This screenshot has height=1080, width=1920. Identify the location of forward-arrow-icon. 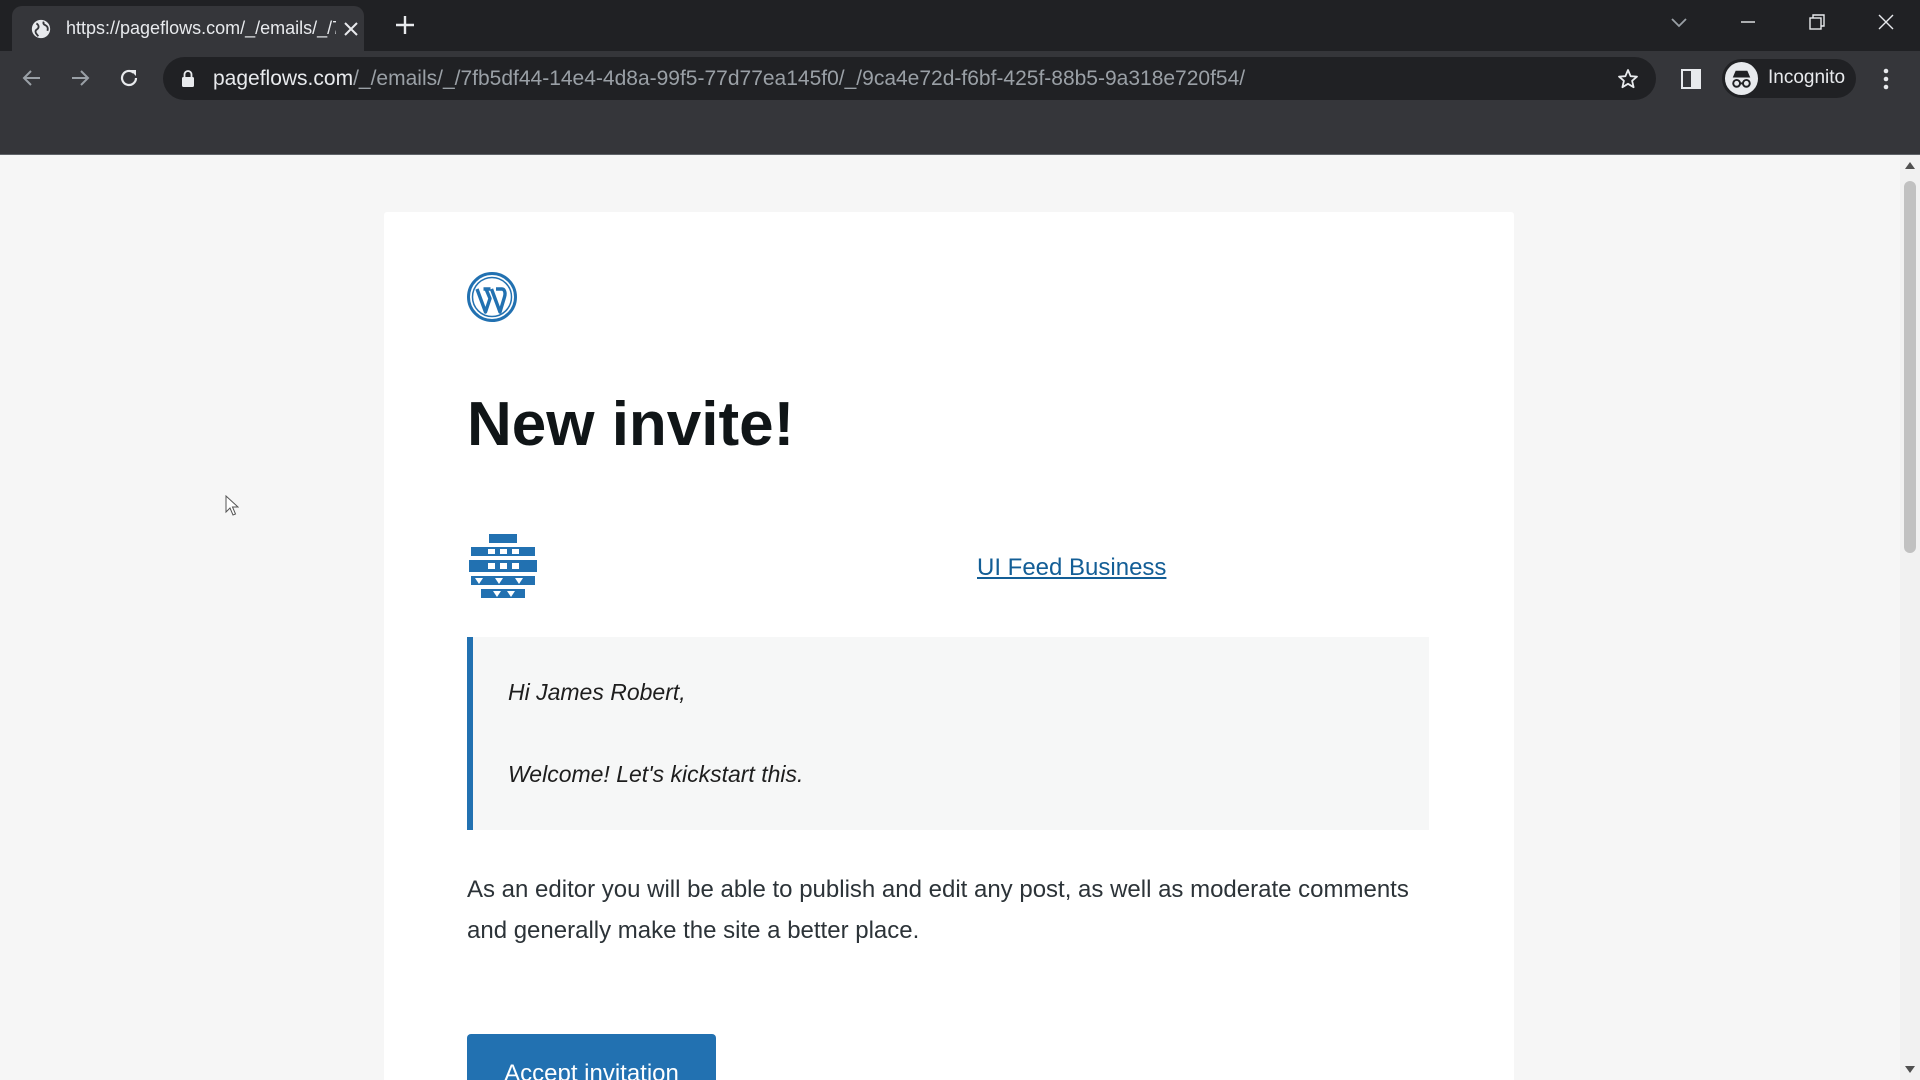
(80, 78).